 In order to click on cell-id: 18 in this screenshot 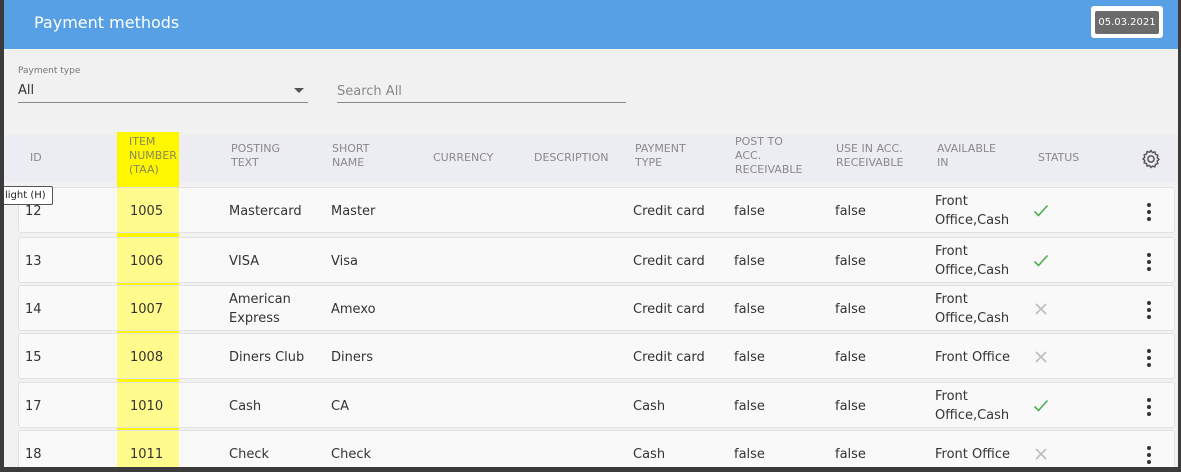, I will do `click(33, 454)`.